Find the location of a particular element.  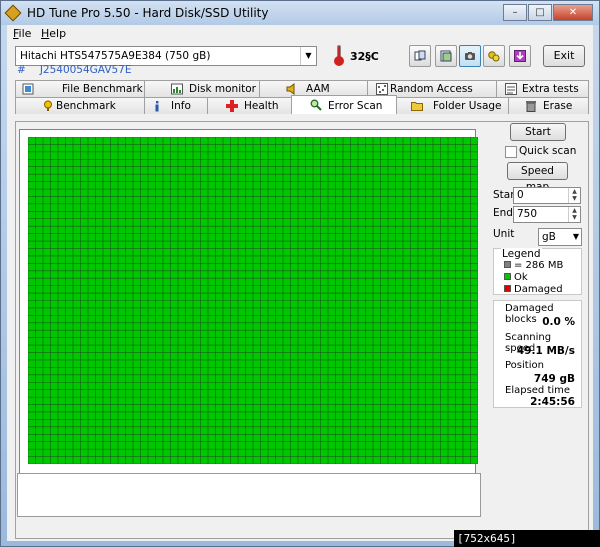

end-input-value: 750 is located at coordinates (527, 214).